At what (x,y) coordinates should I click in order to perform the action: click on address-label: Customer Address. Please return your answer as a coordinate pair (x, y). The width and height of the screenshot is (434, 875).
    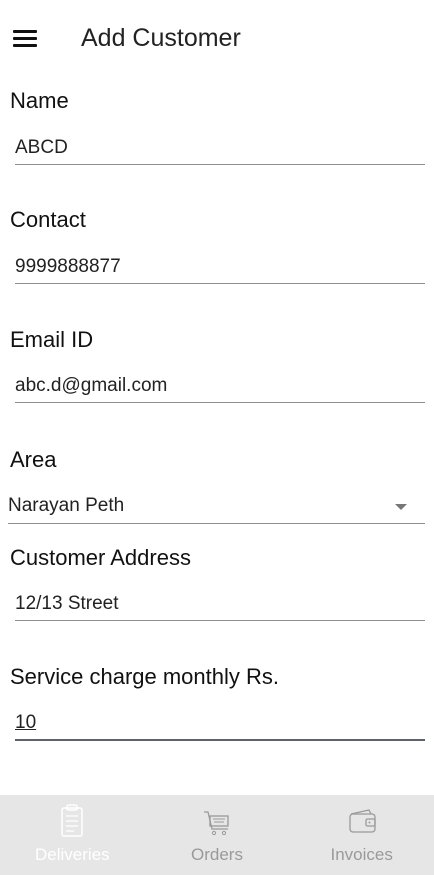
    Looking at the image, I should click on (100, 557).